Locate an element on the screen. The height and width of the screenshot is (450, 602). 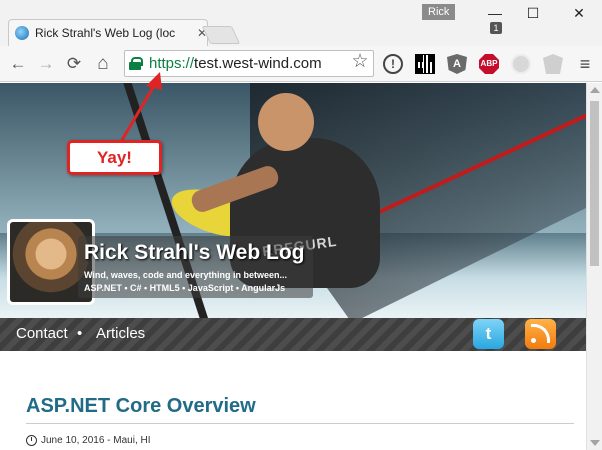
adblock-plus-icon: ABP is located at coordinates (489, 64).